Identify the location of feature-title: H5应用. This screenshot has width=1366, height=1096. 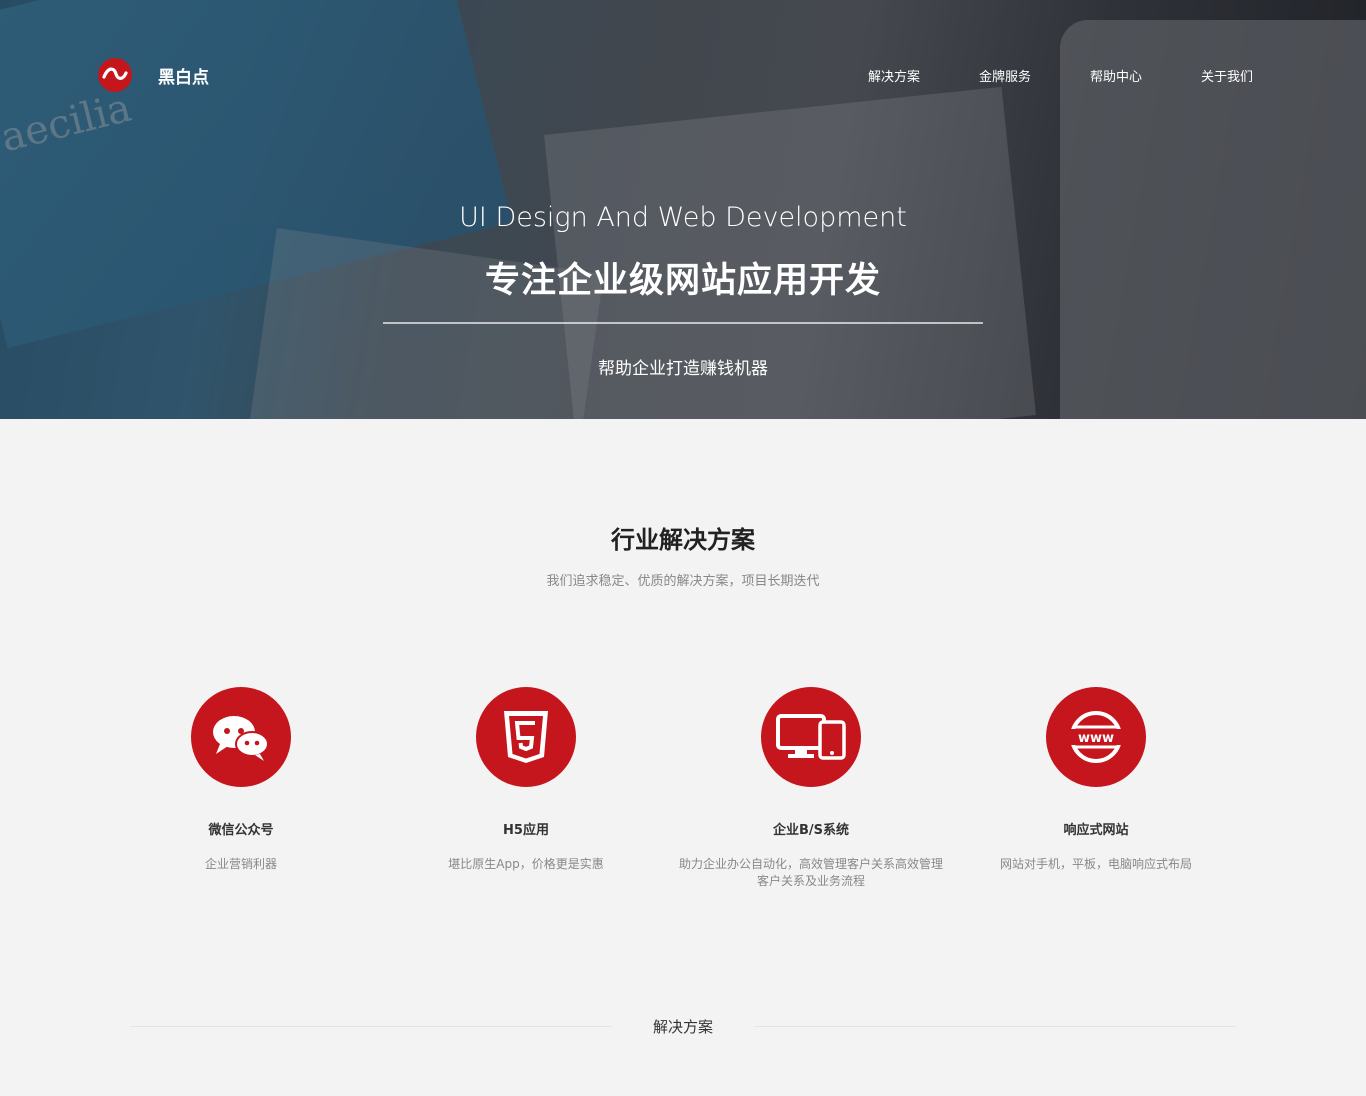
(526, 830).